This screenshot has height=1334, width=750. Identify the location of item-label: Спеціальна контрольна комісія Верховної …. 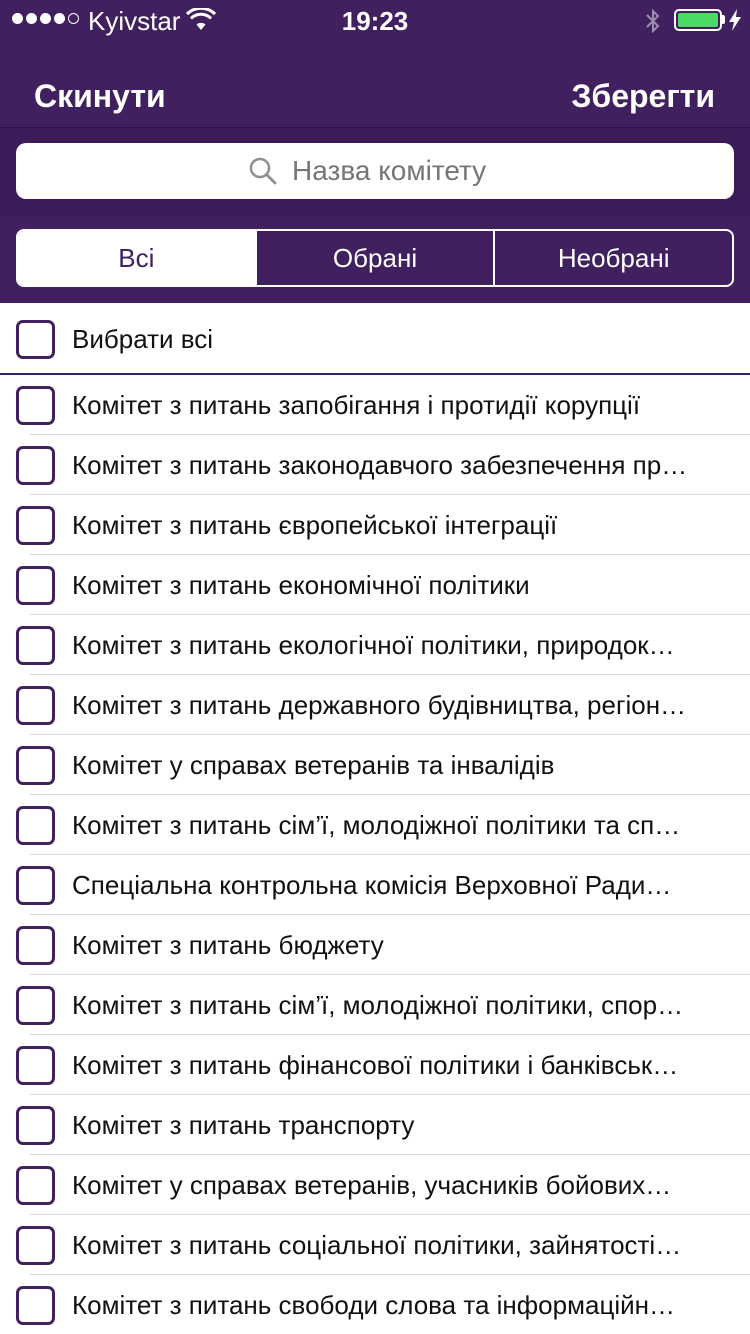
(372, 884).